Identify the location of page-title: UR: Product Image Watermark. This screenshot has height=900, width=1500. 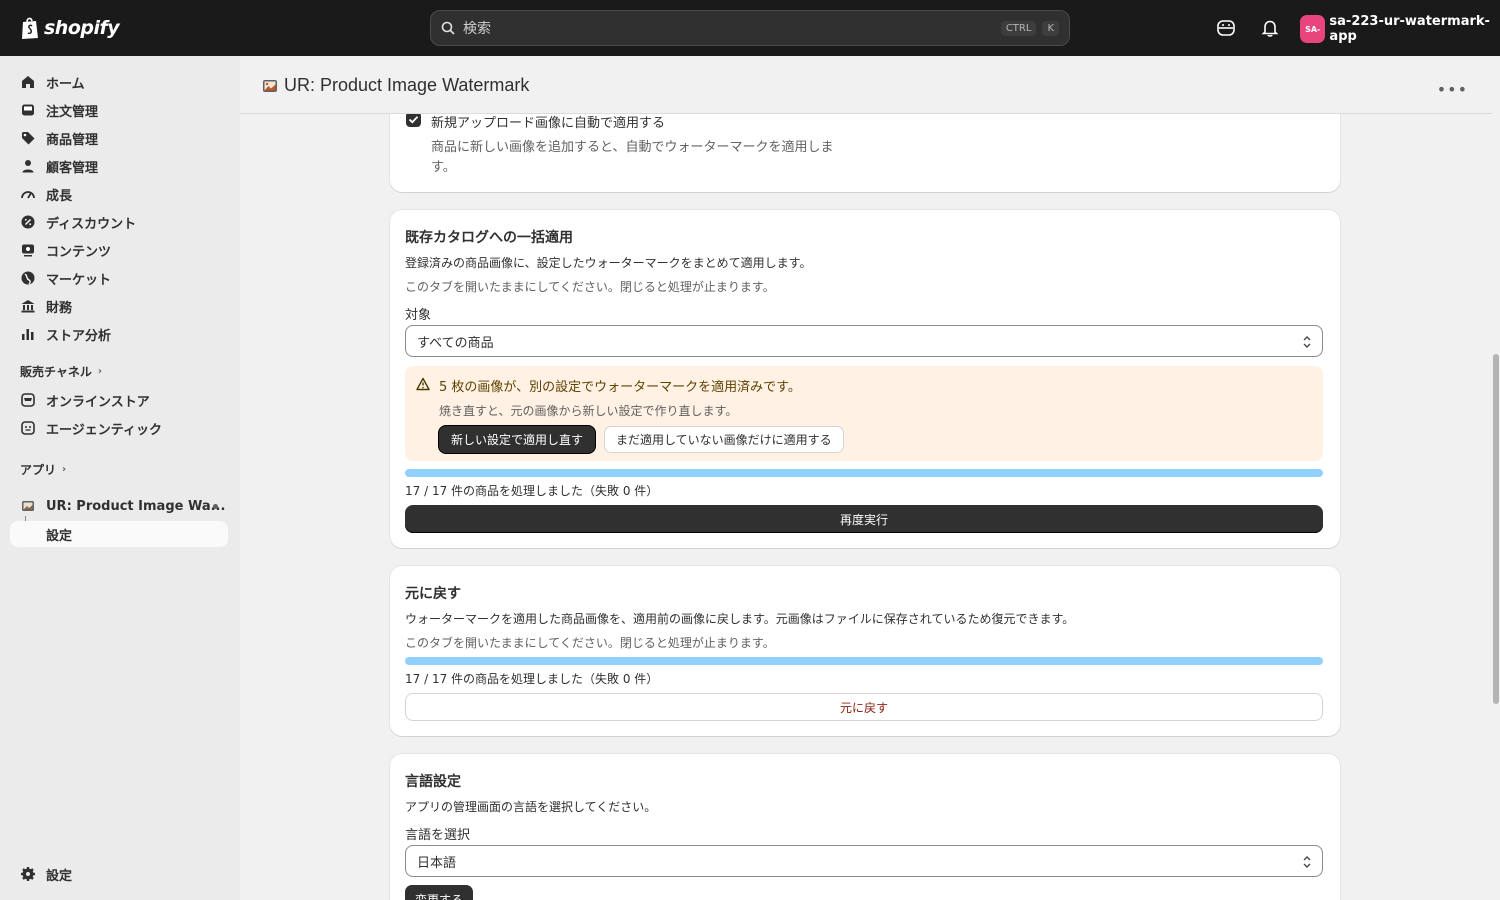
(407, 85).